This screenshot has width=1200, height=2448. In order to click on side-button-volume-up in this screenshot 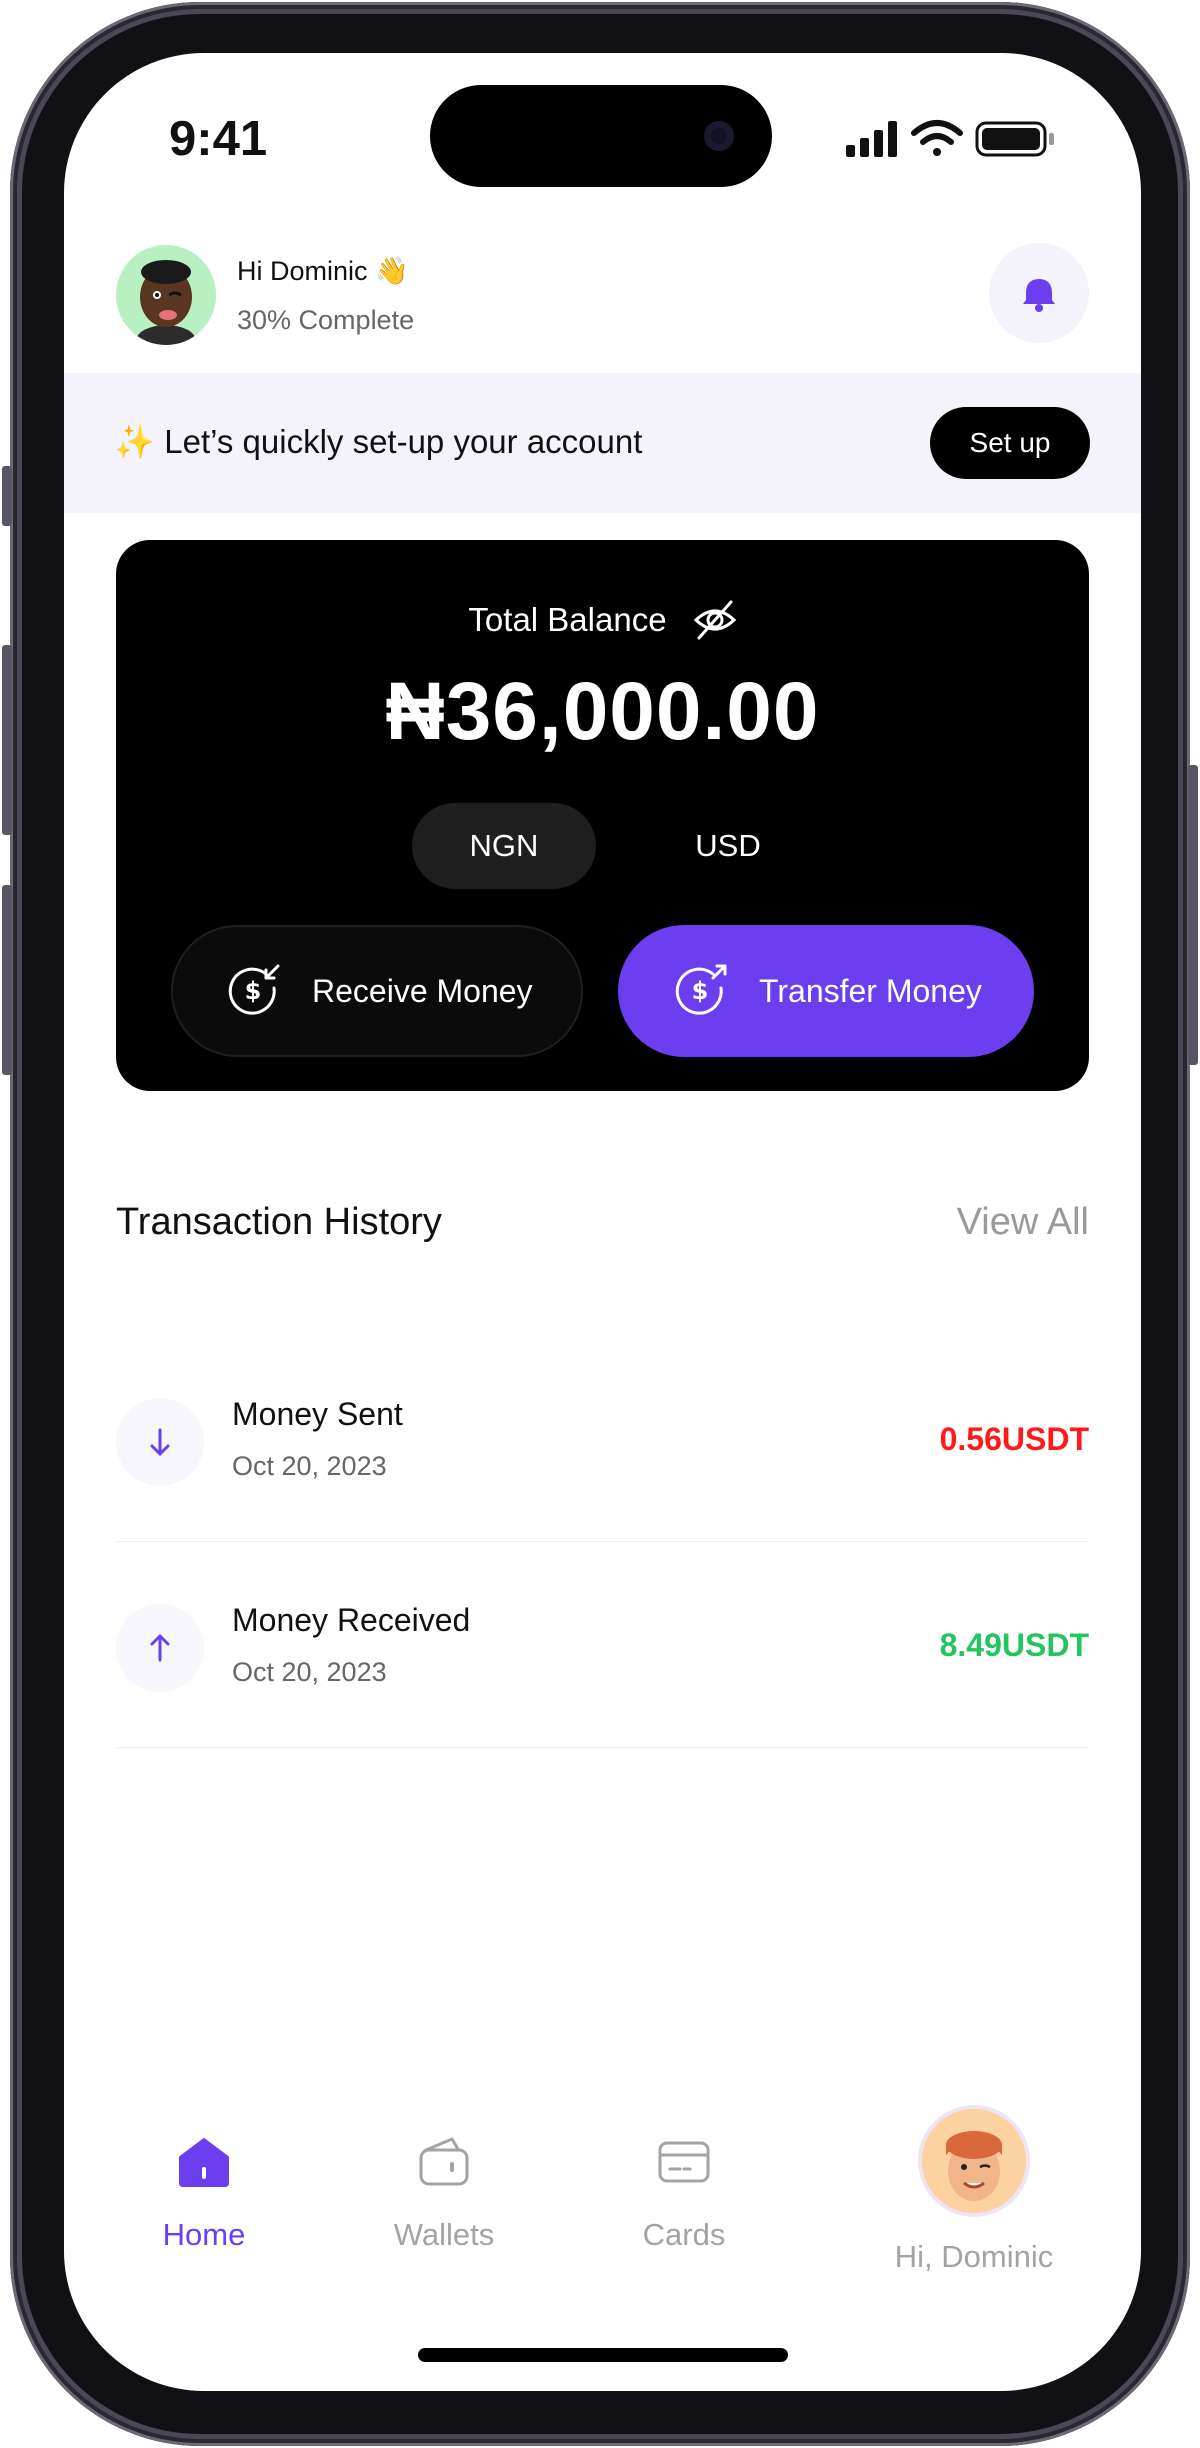, I will do `click(7, 740)`.